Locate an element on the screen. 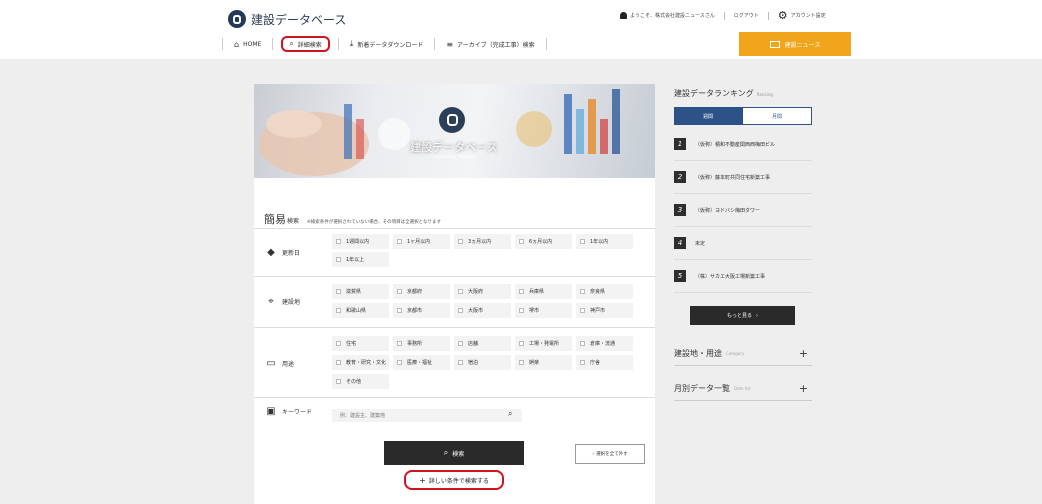  rank-number: 4 is located at coordinates (680, 243).